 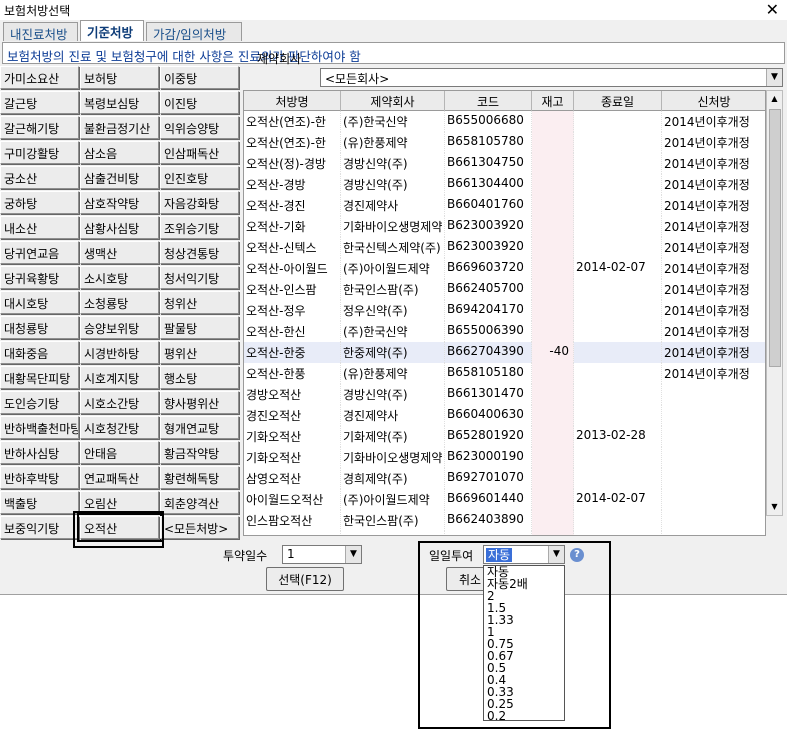 What do you see at coordinates (199, 327) in the screenshot?
I see `prescription-button: 팔물탕` at bounding box center [199, 327].